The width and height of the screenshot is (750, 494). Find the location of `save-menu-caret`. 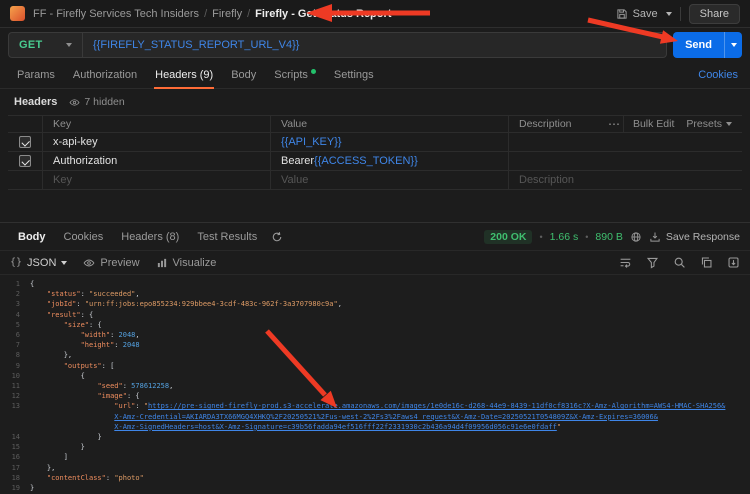

save-menu-caret is located at coordinates (668, 13).